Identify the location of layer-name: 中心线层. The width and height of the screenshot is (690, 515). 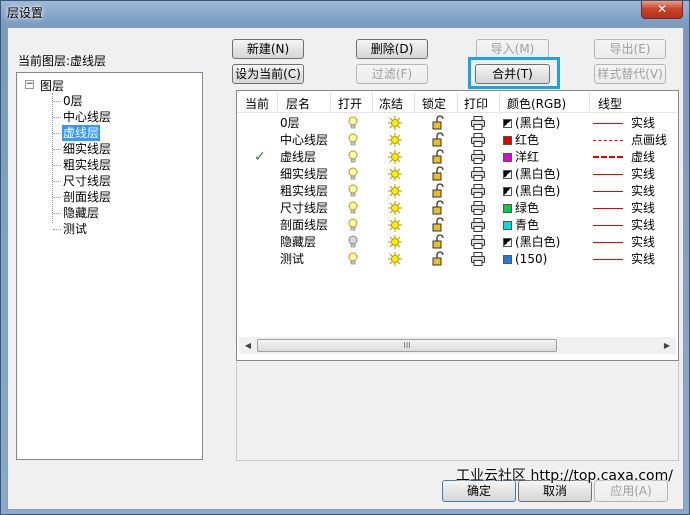
(304, 140).